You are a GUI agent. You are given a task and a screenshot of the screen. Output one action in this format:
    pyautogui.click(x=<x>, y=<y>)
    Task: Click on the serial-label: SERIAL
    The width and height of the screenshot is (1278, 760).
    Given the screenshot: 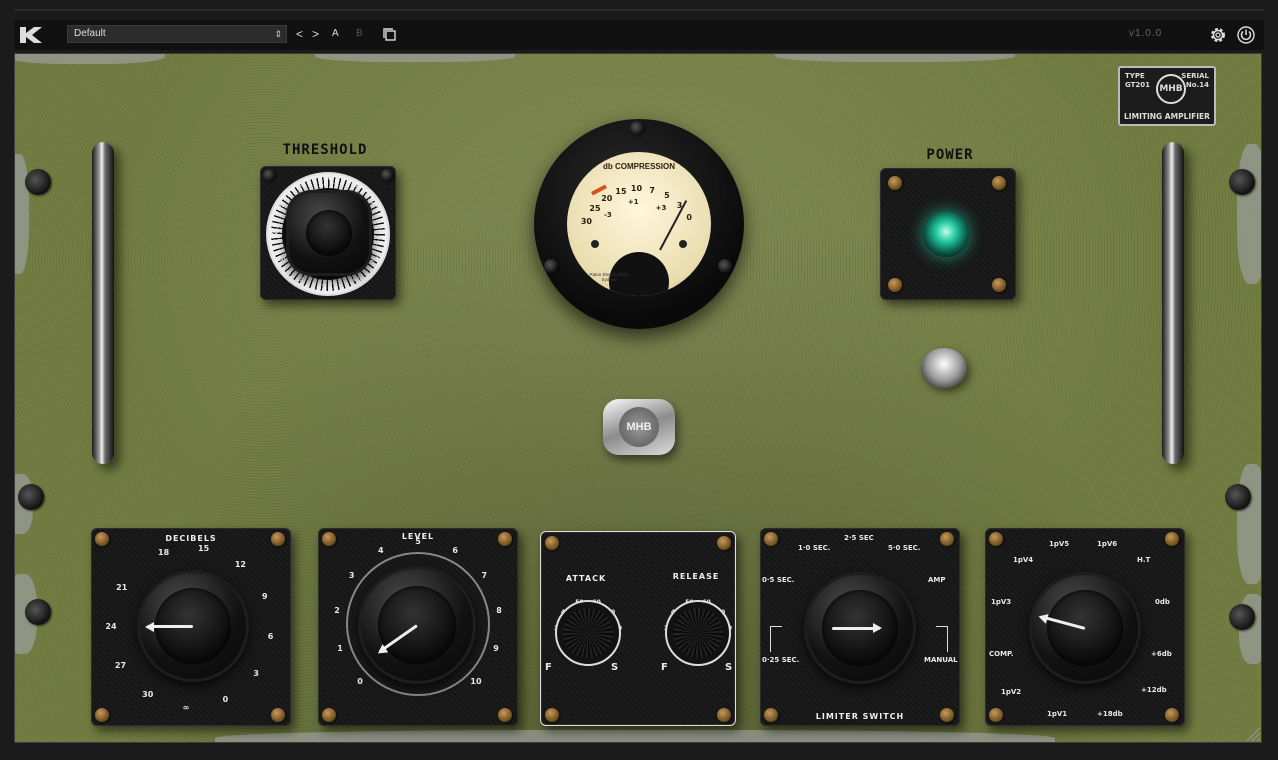 What is the action you would take?
    pyautogui.click(x=1195, y=76)
    